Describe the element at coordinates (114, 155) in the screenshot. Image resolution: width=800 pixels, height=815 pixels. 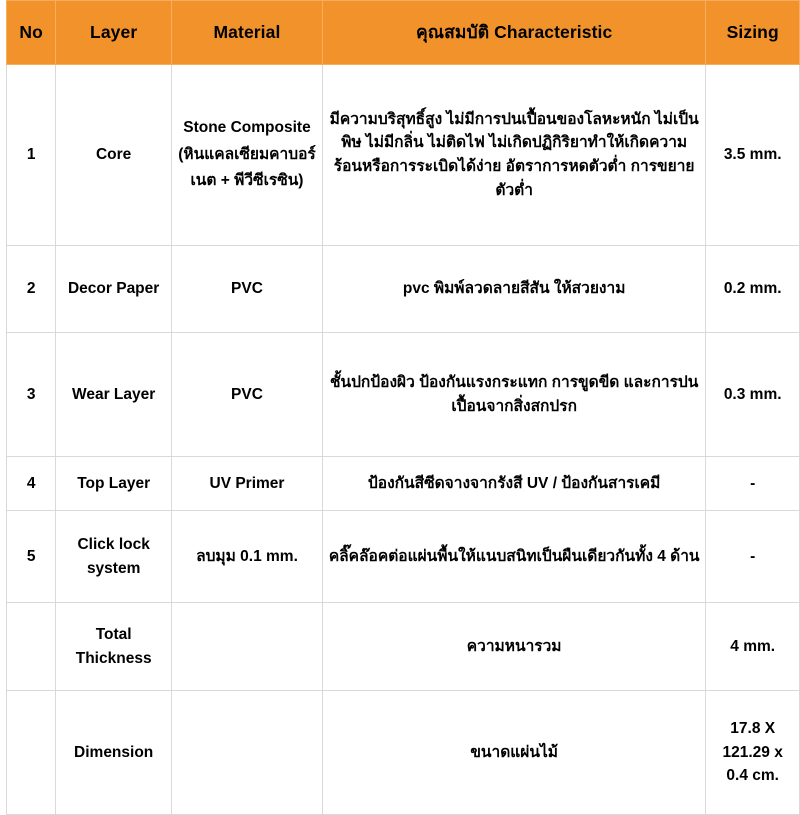
I see `cell-layer: Core` at that location.